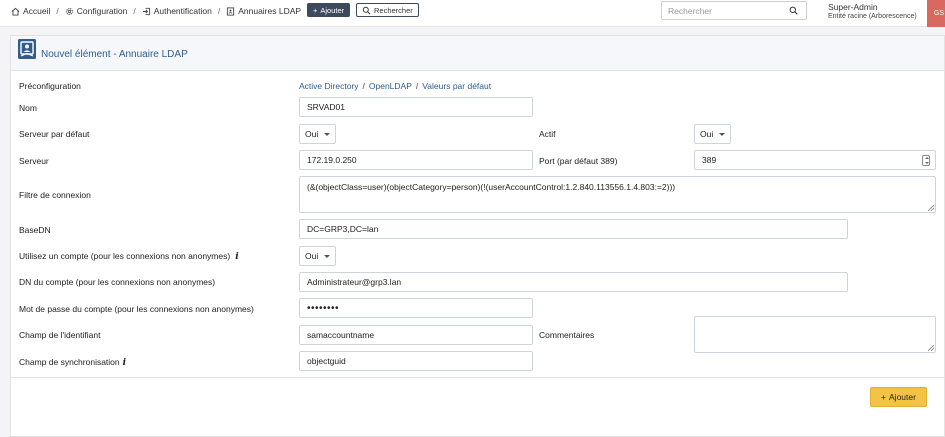 The image size is (945, 437). I want to click on search-button: Rechercher, so click(387, 10).